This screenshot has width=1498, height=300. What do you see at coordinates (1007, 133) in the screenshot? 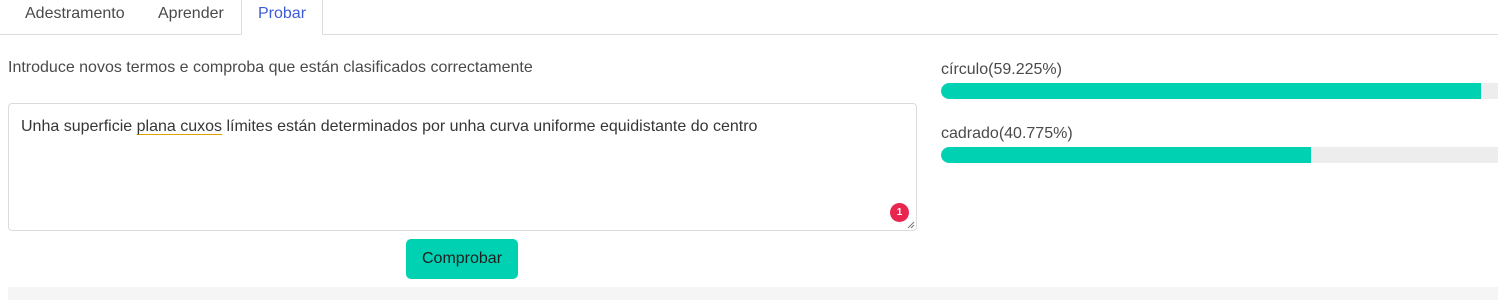
I see `result-label-cadrado: cadrado(40.775%)` at bounding box center [1007, 133].